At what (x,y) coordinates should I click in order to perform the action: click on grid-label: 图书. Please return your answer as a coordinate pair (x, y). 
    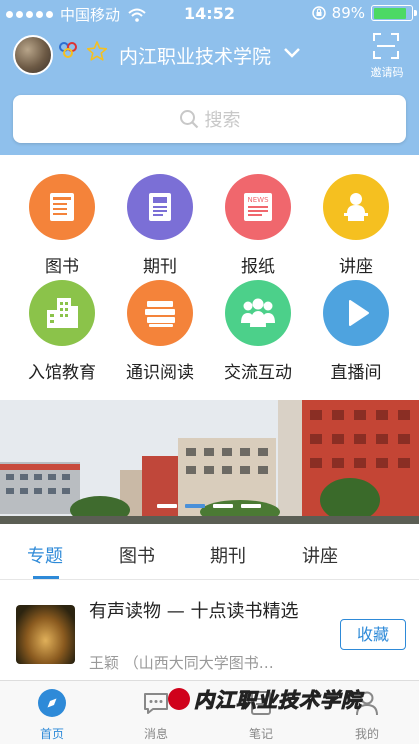
    Looking at the image, I should click on (62, 267).